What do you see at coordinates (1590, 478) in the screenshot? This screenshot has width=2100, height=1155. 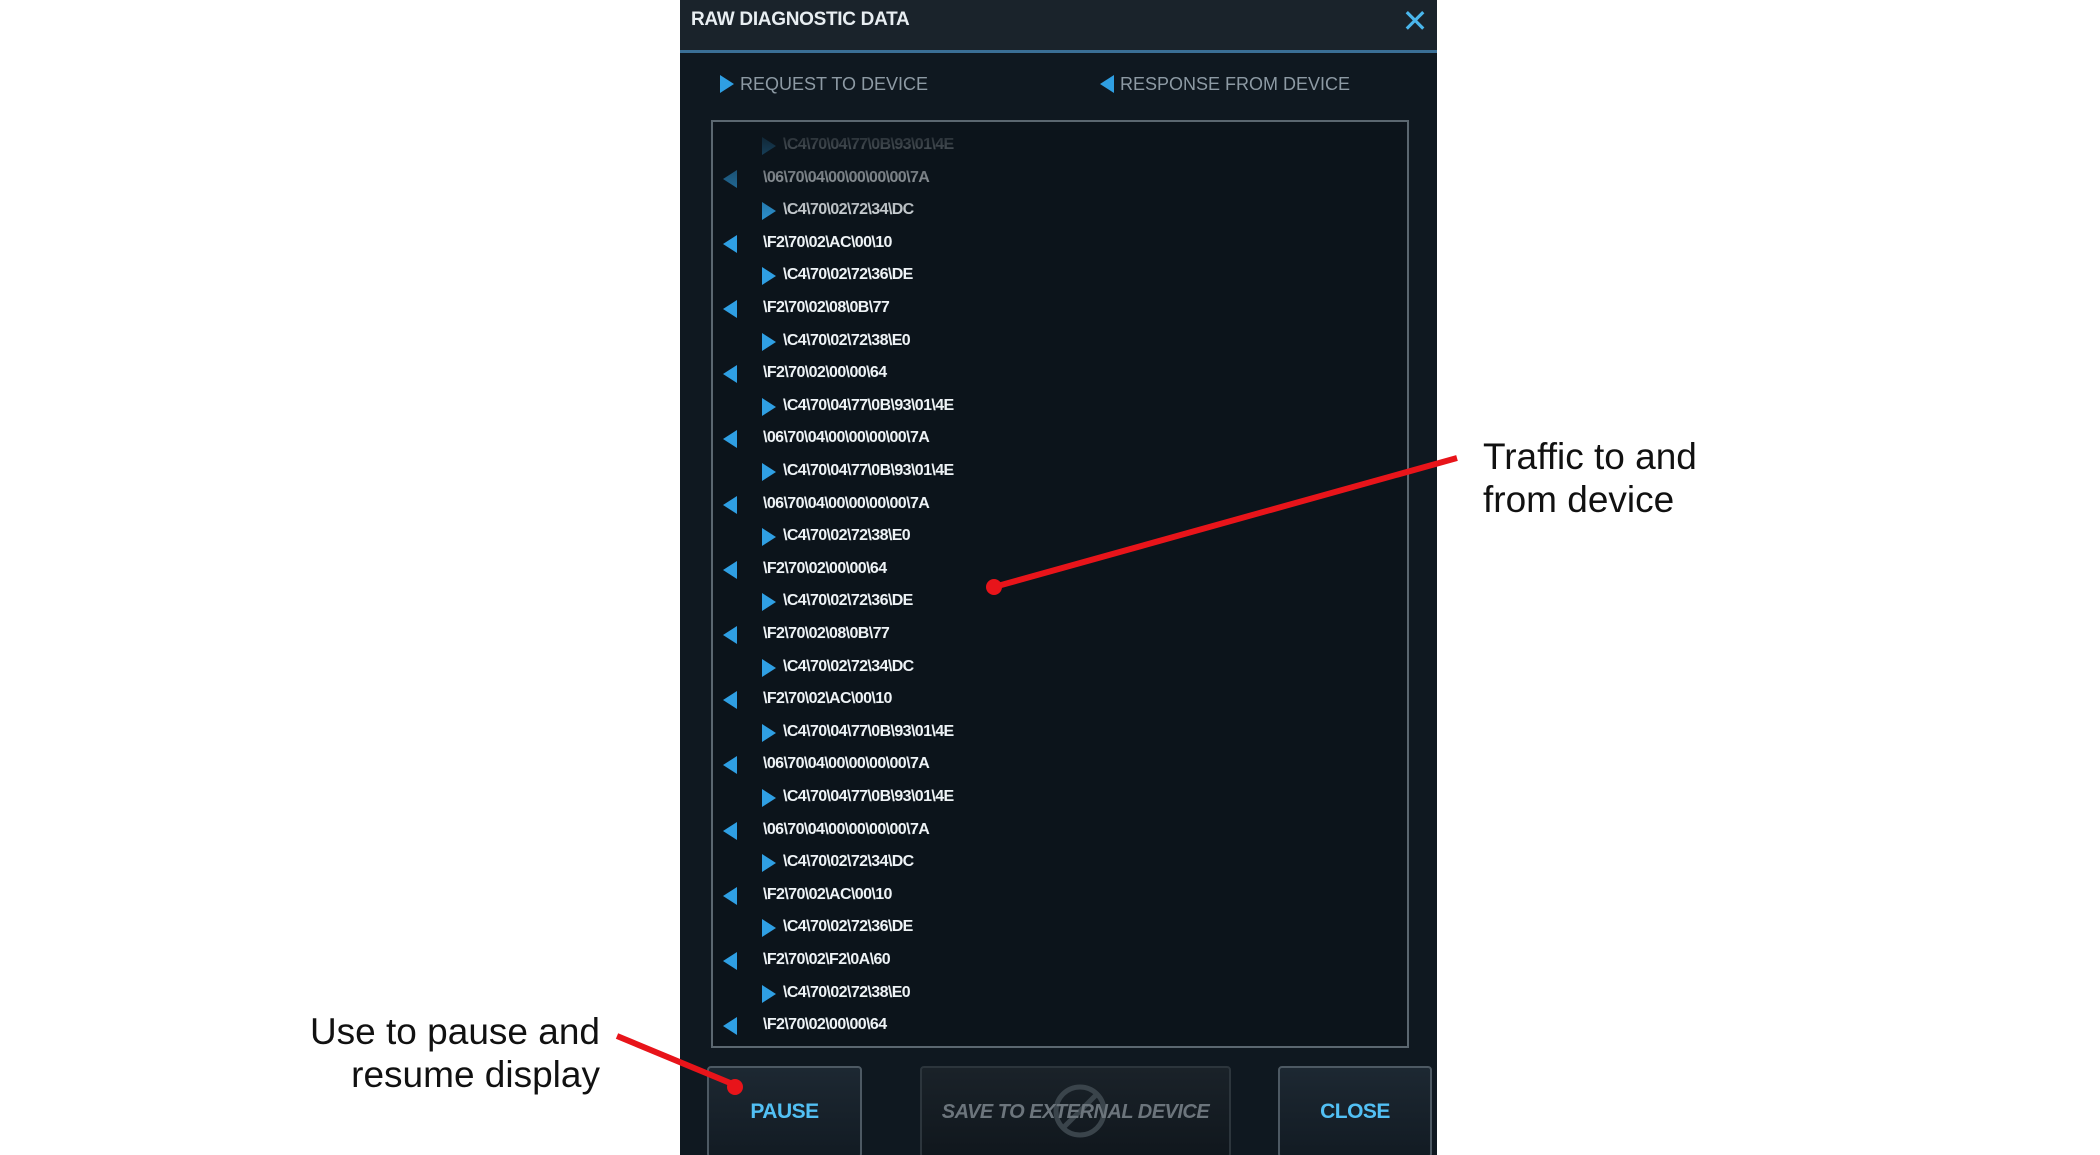 I see `traffic-annotation: Traffic to and from device` at bounding box center [1590, 478].